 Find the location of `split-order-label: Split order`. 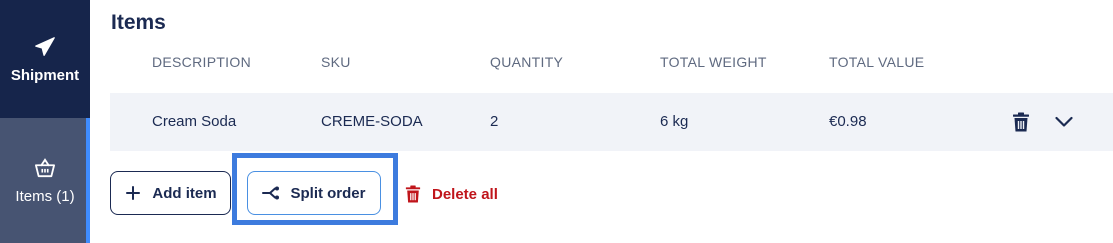

split-order-label: Split order is located at coordinates (328, 193).